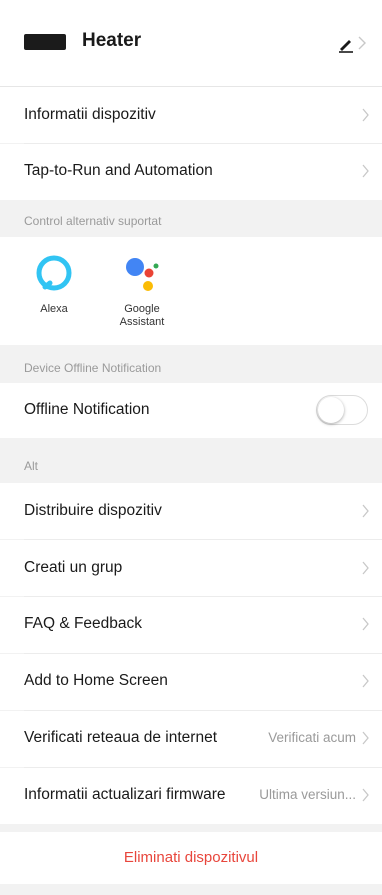 This screenshot has height=895, width=382. I want to click on remove-device-button: Eliminati dispozitivul, so click(191, 858).